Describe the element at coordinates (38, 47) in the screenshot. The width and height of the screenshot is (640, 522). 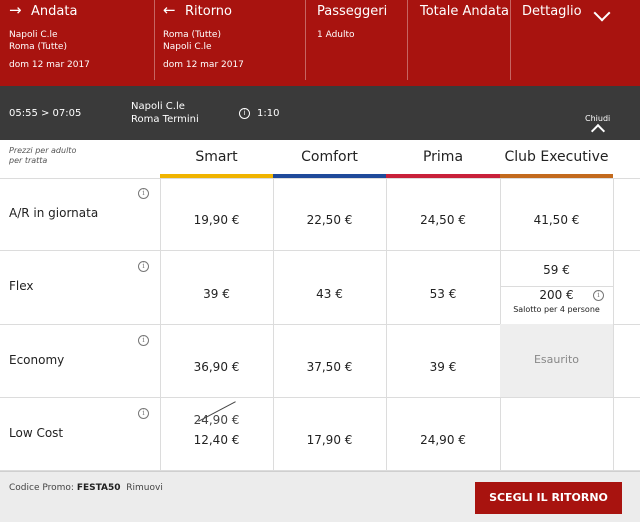
I see `andata-to: Roma (Tutte)` at that location.